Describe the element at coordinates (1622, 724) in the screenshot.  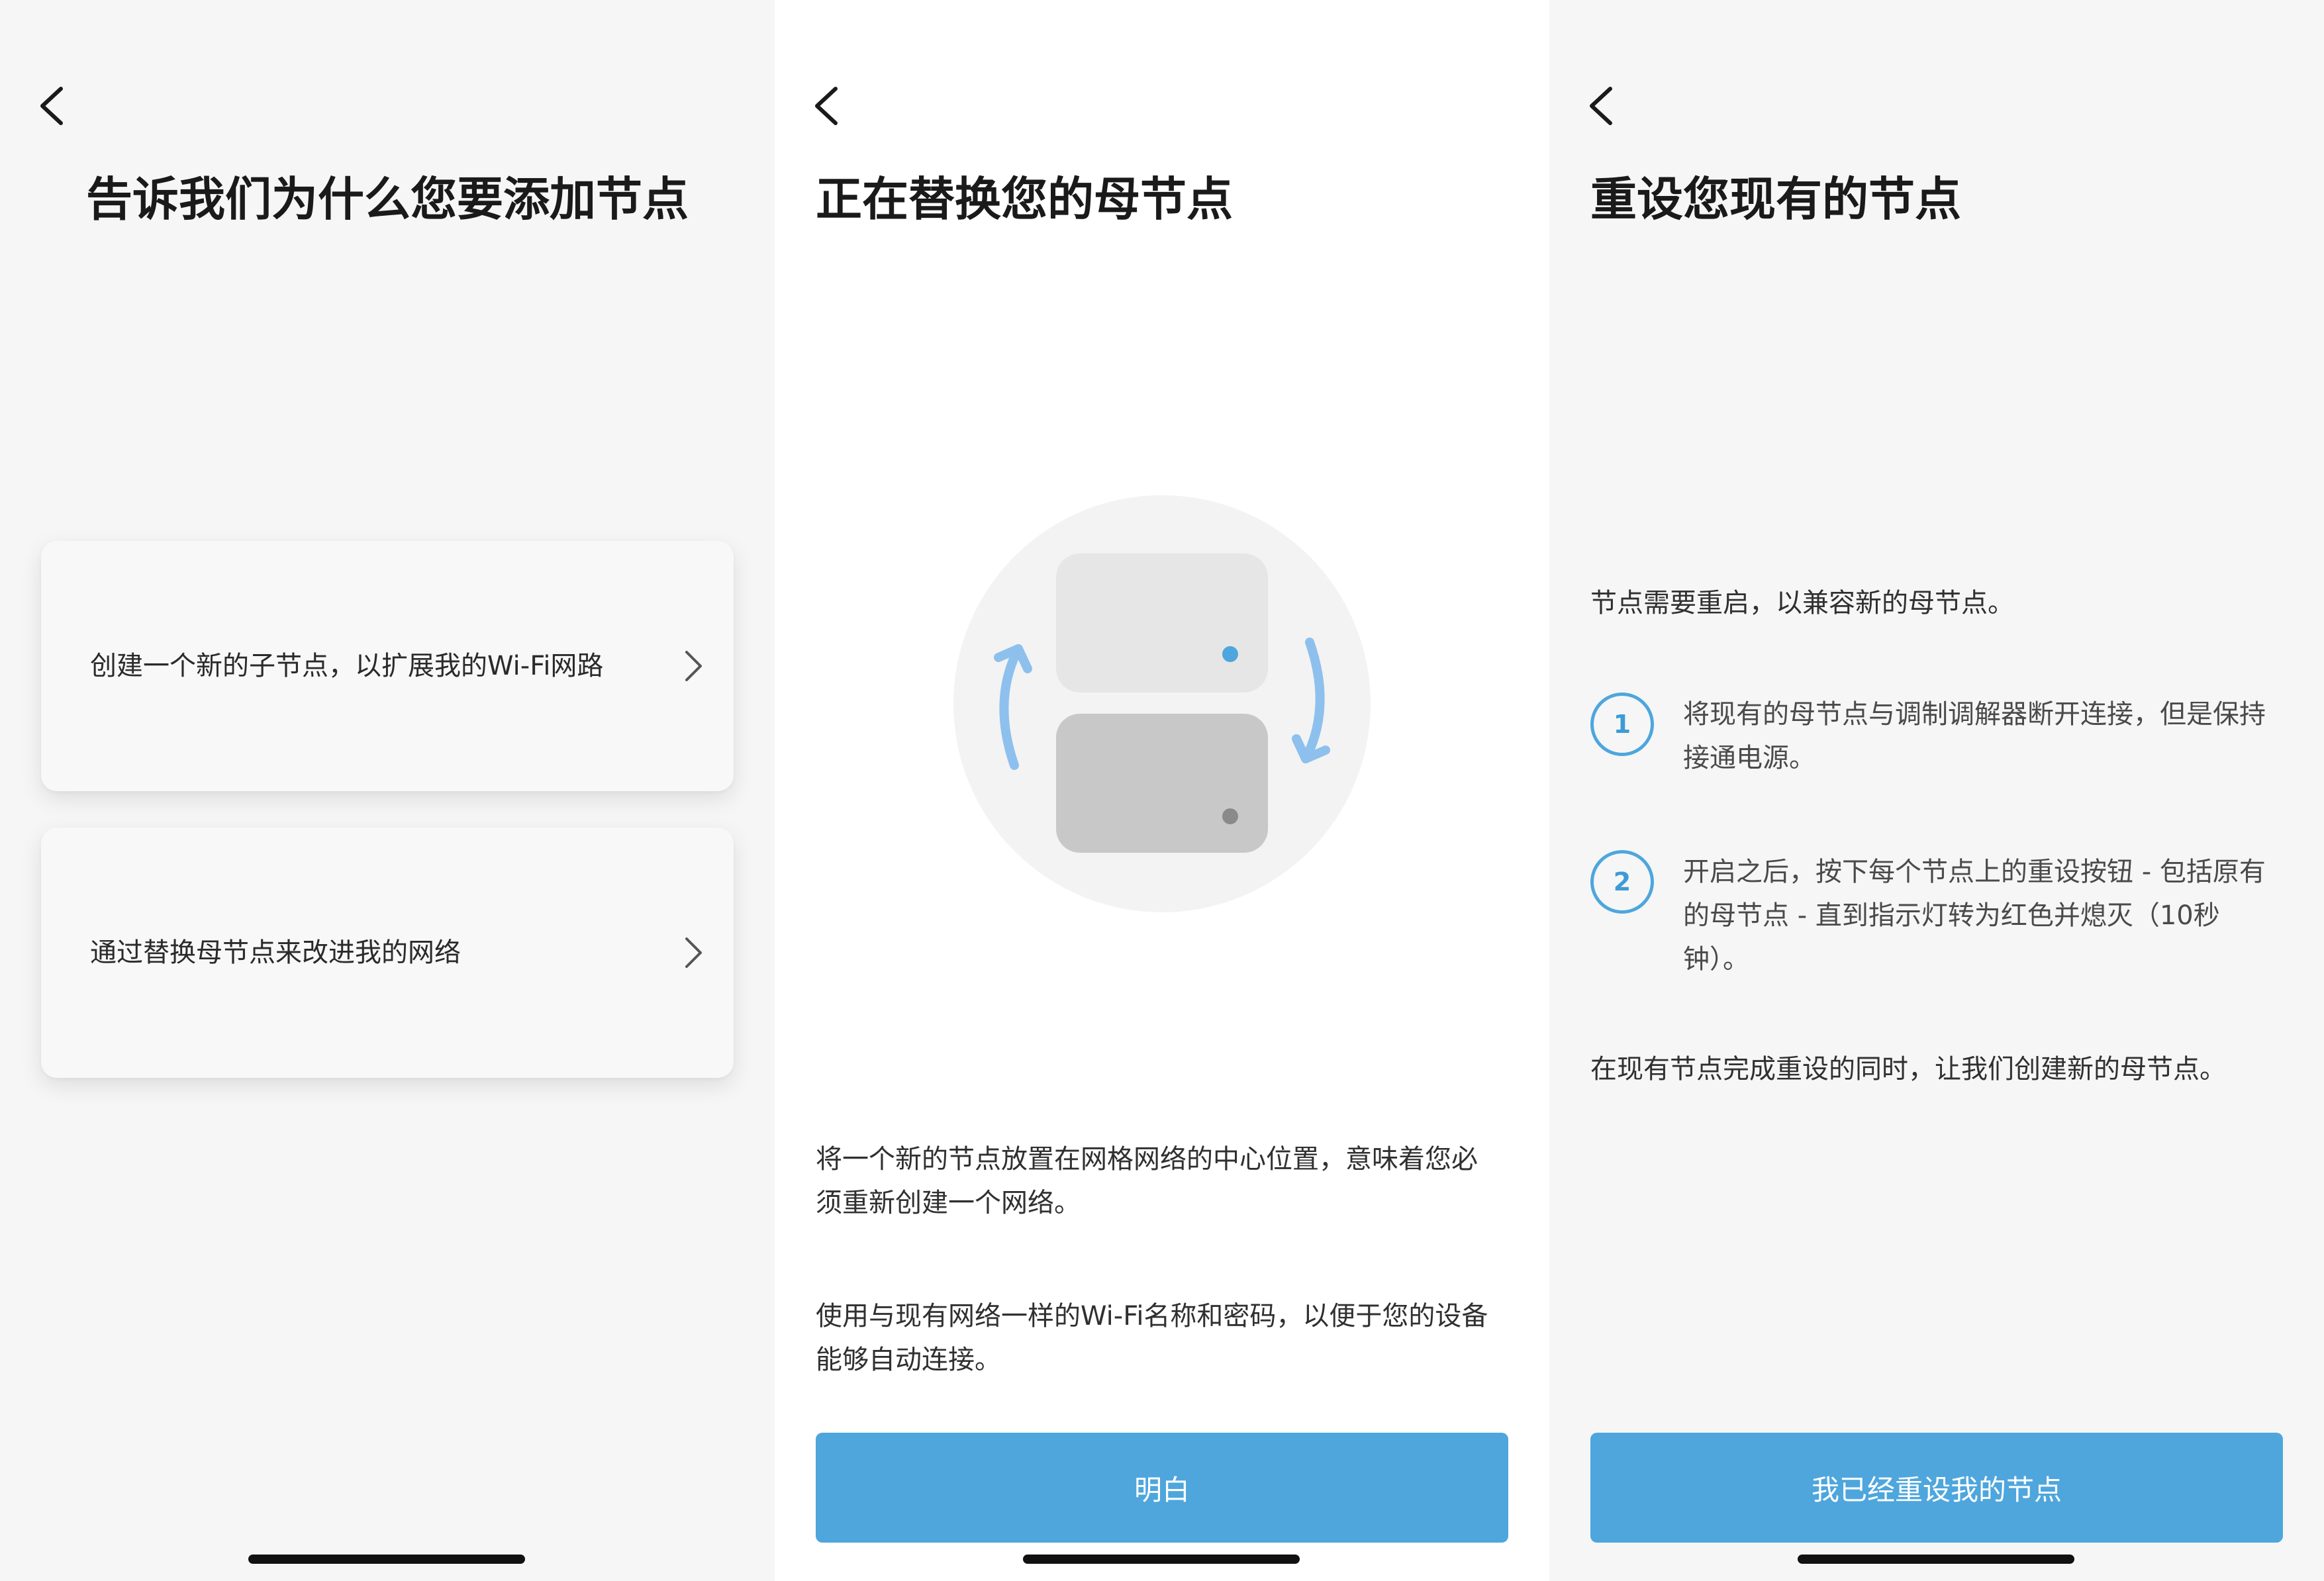
I see `step-number-badge: 1` at that location.